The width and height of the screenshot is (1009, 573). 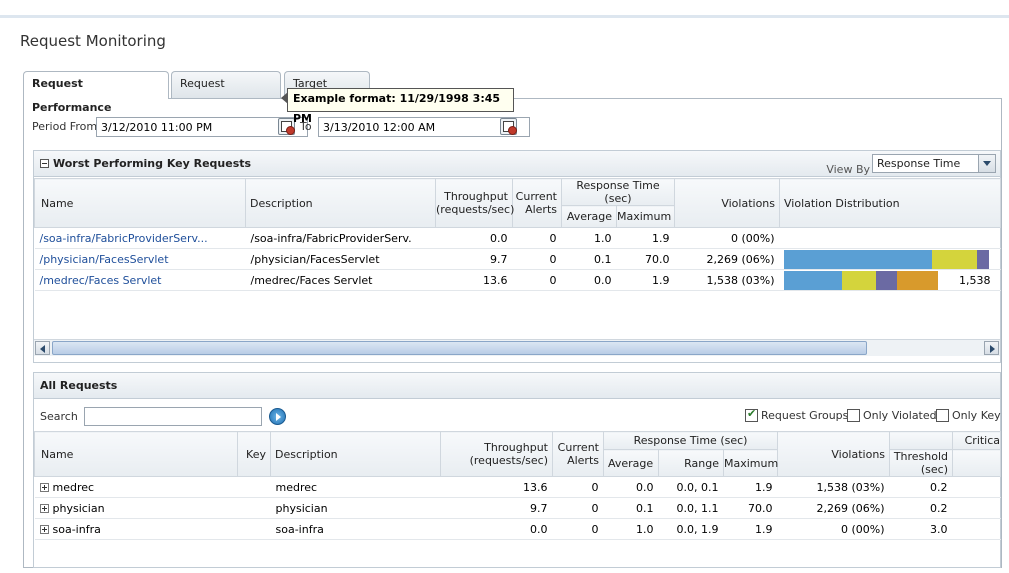 I want to click on search-label: Search, so click(x=59, y=416).